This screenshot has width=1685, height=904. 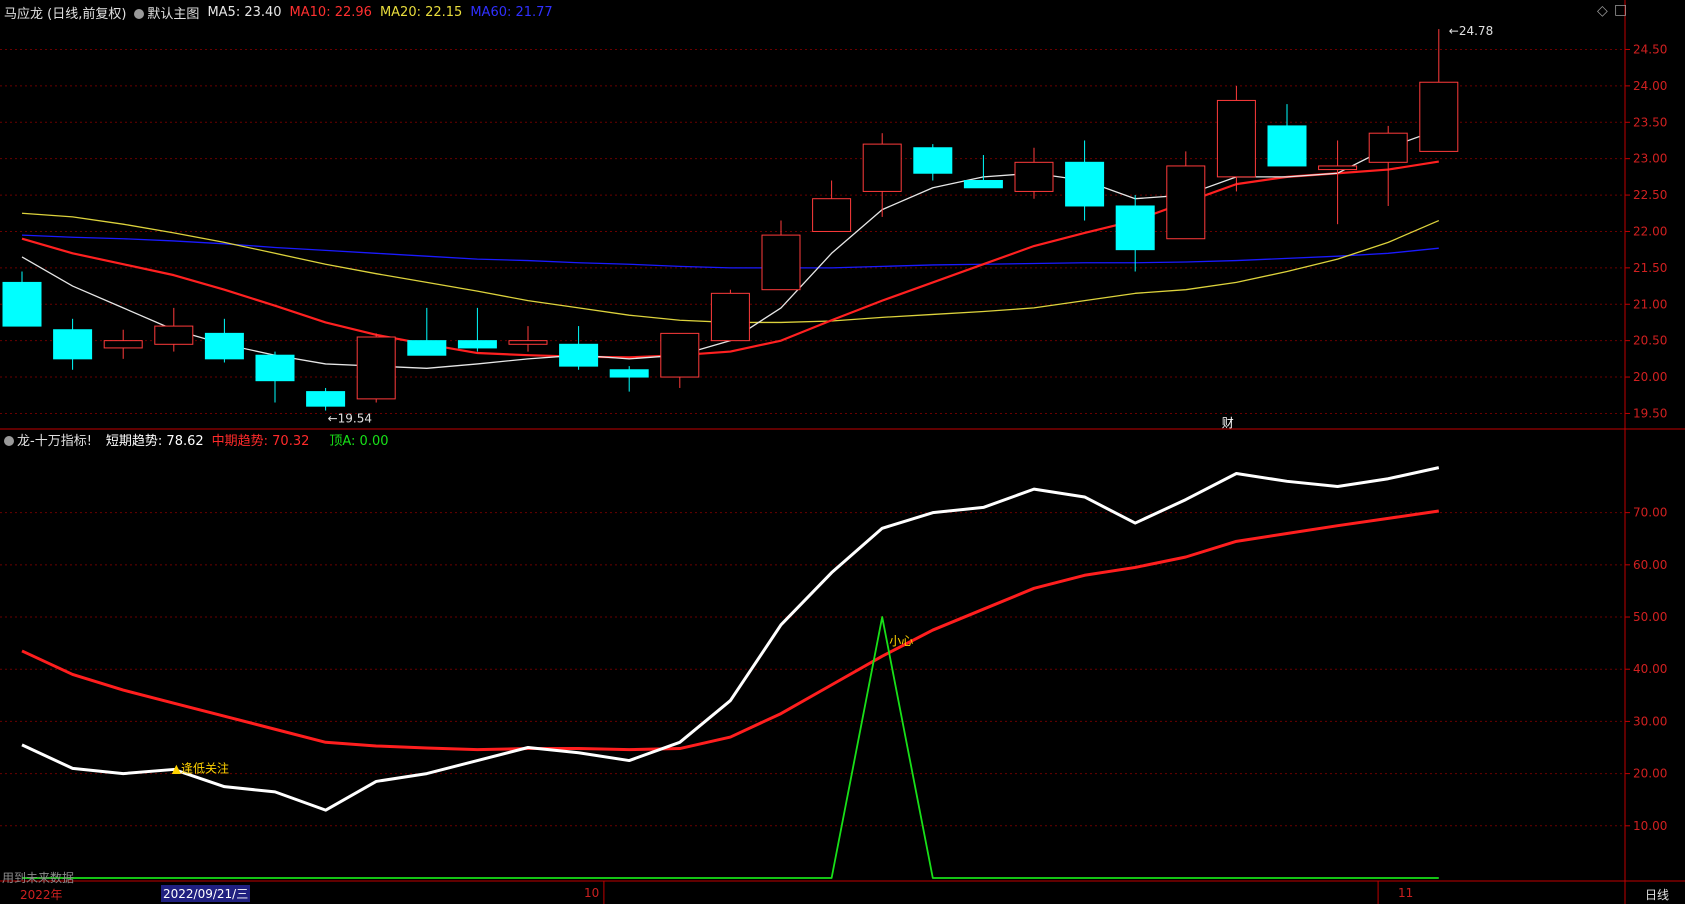 I want to click on indicator-header: 龙-十万指标! 短期趋势: 78.62 中期趋势: 70.32 顶A: 0.00, so click(x=196, y=439).